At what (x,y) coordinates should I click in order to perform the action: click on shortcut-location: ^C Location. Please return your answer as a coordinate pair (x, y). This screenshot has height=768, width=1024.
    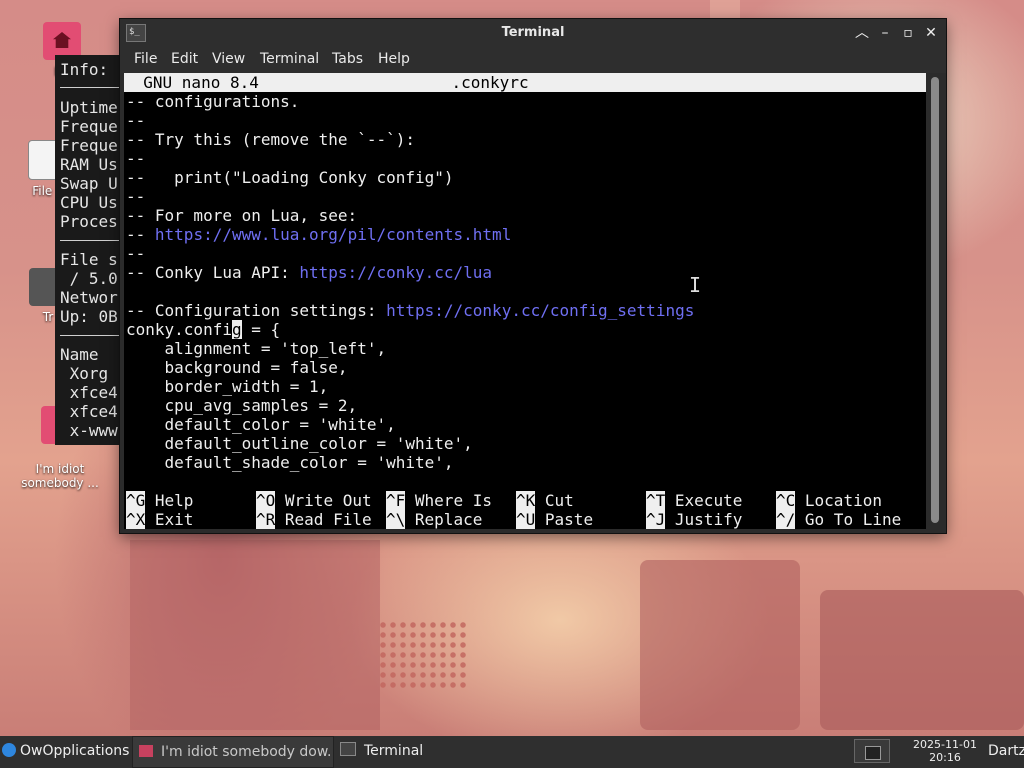
    Looking at the image, I should click on (829, 500).